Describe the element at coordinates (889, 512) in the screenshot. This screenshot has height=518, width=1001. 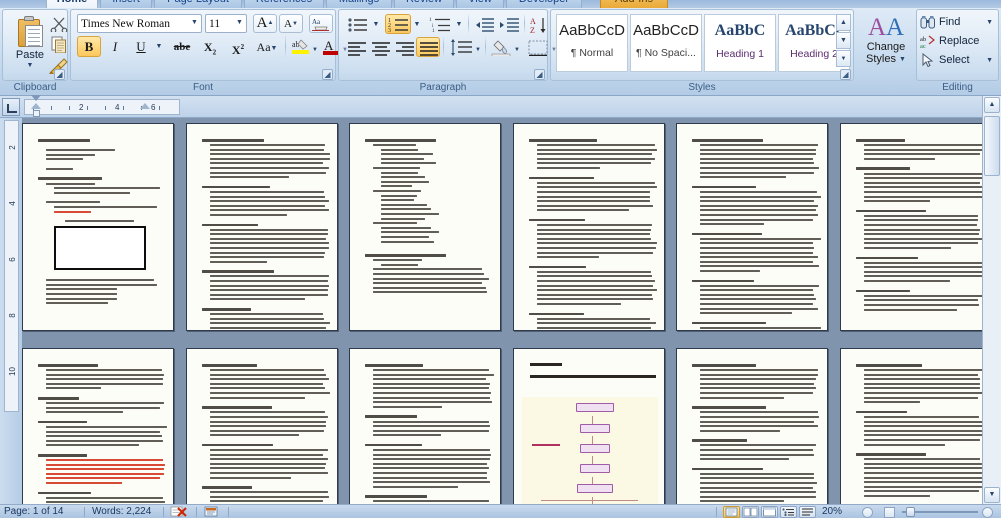
I see `zoom-reset-button` at that location.